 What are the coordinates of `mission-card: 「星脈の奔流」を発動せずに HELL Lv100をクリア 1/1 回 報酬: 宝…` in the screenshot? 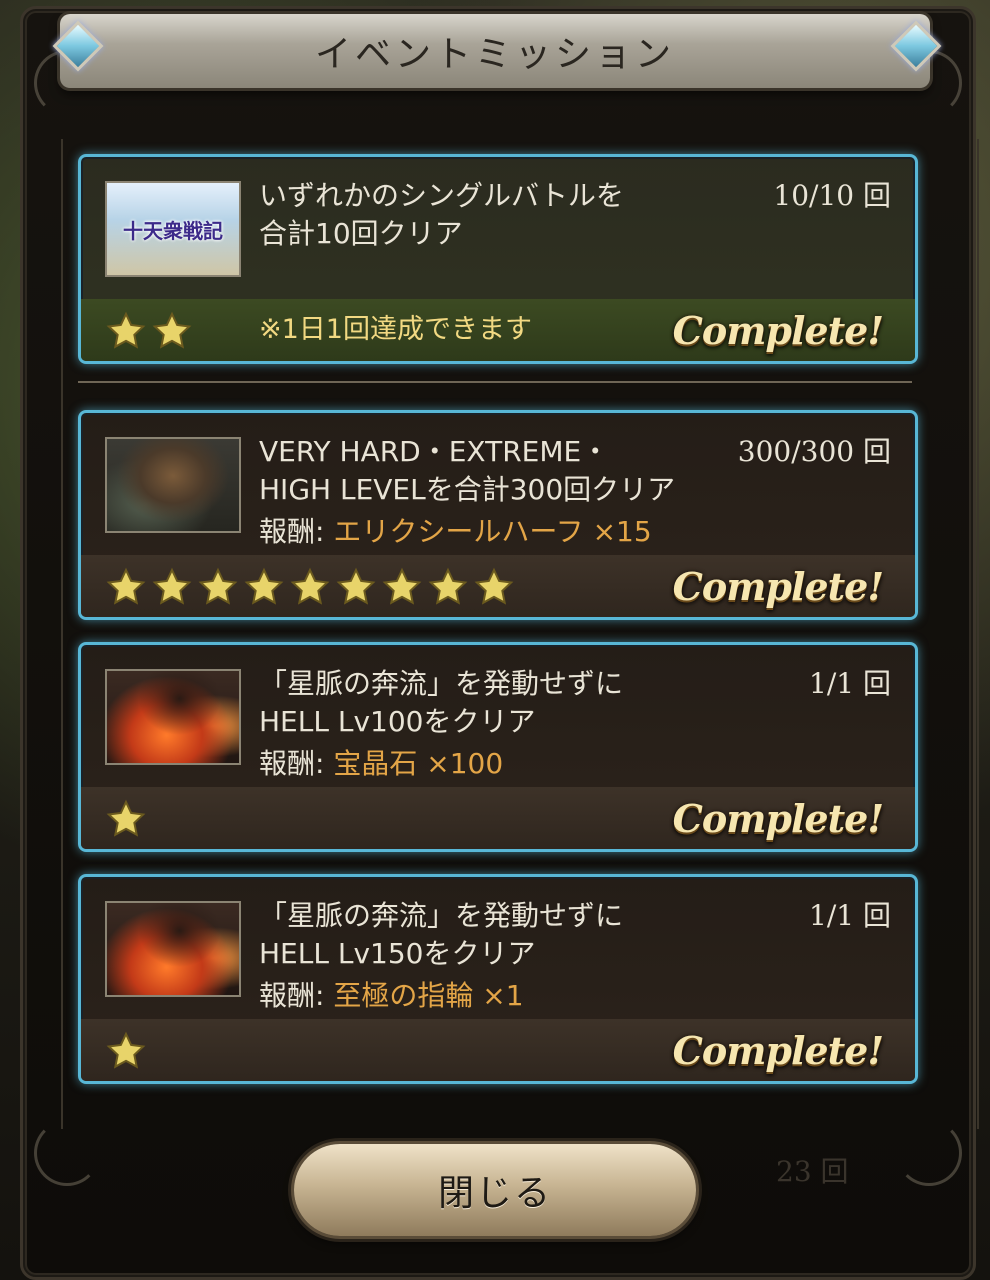 It's located at (498, 747).